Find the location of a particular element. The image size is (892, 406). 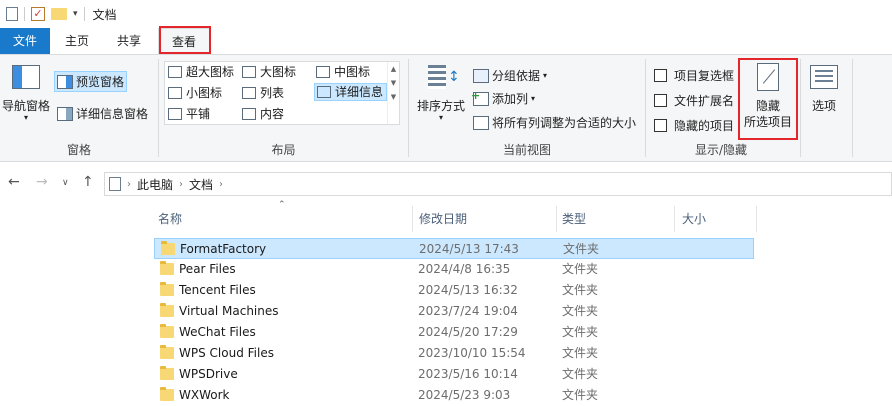

scroll-up-icon: ▲ is located at coordinates (393, 69).